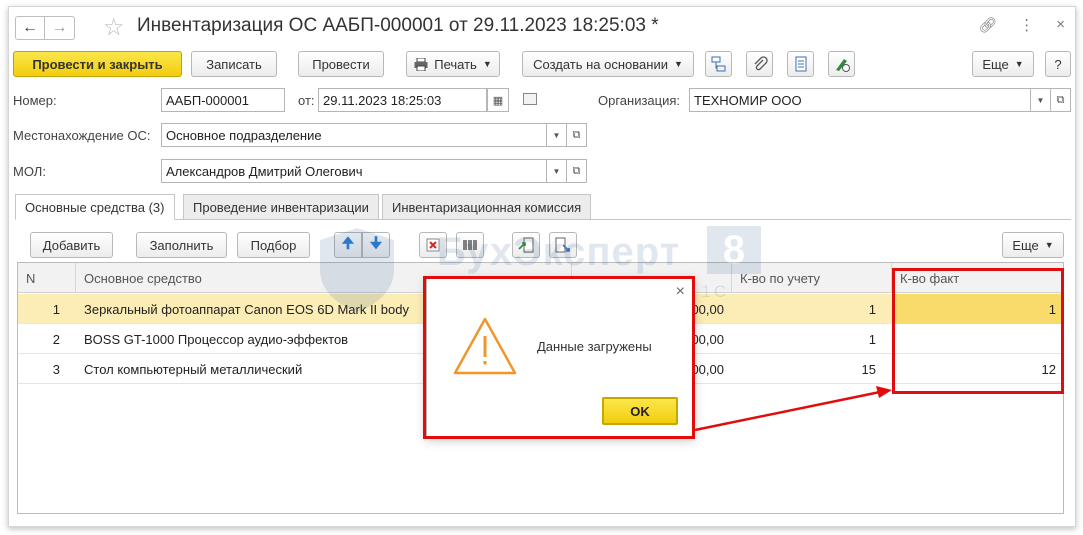  I want to click on move-down-button: 🠋, so click(376, 245).